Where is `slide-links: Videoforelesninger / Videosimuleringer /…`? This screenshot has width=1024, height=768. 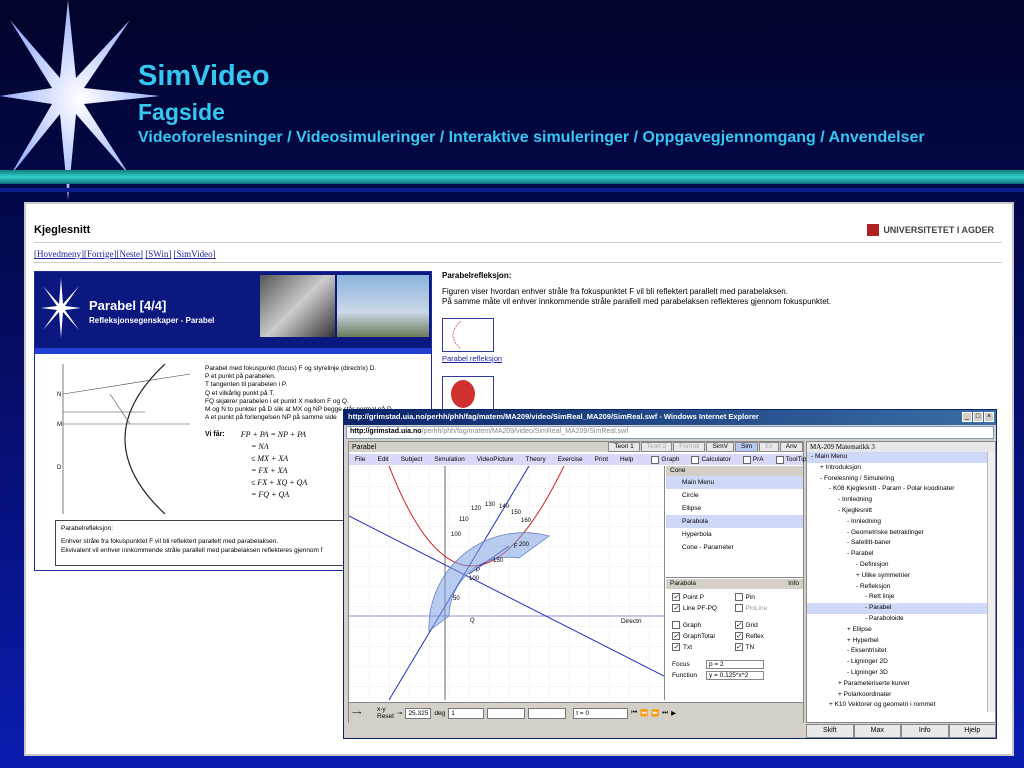
slide-links: Videoforelesninger / Videosimuleringer /… is located at coordinates (531, 138).